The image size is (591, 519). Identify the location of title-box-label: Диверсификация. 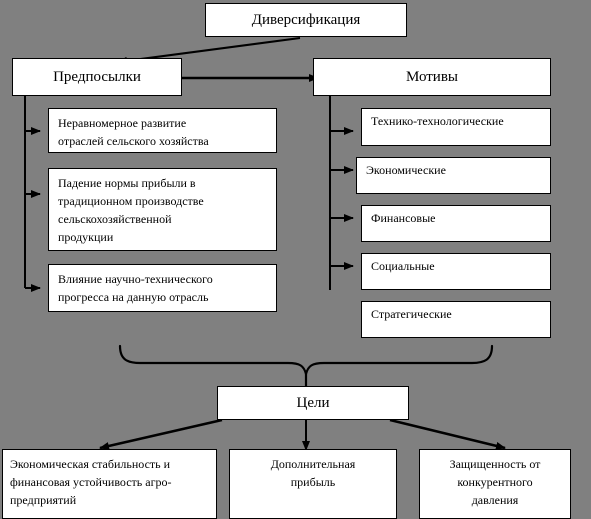
(306, 19).